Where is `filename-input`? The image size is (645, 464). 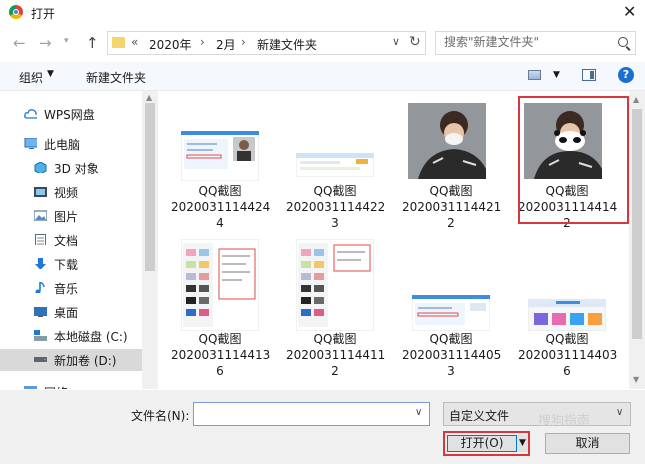
filename-input is located at coordinates (298, 414).